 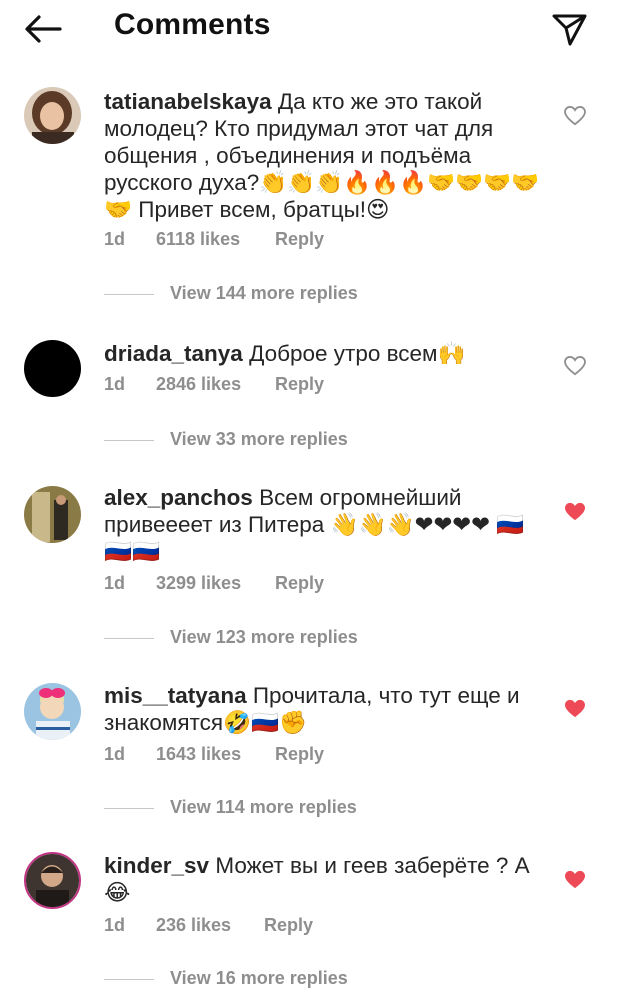 I want to click on comment-username: kinder_sv, so click(x=156, y=865).